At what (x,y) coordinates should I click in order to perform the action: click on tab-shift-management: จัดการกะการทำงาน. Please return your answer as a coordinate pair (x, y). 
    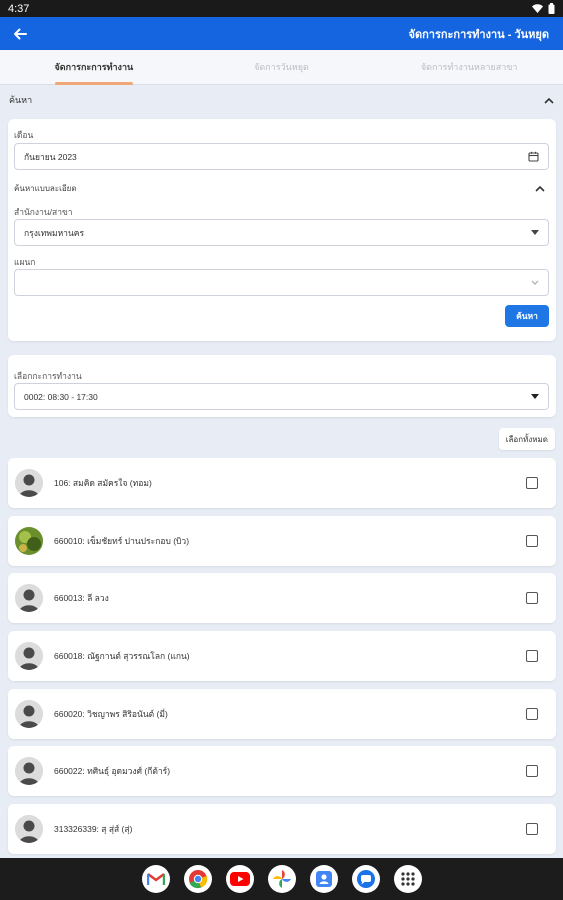
    Looking at the image, I should click on (94, 67).